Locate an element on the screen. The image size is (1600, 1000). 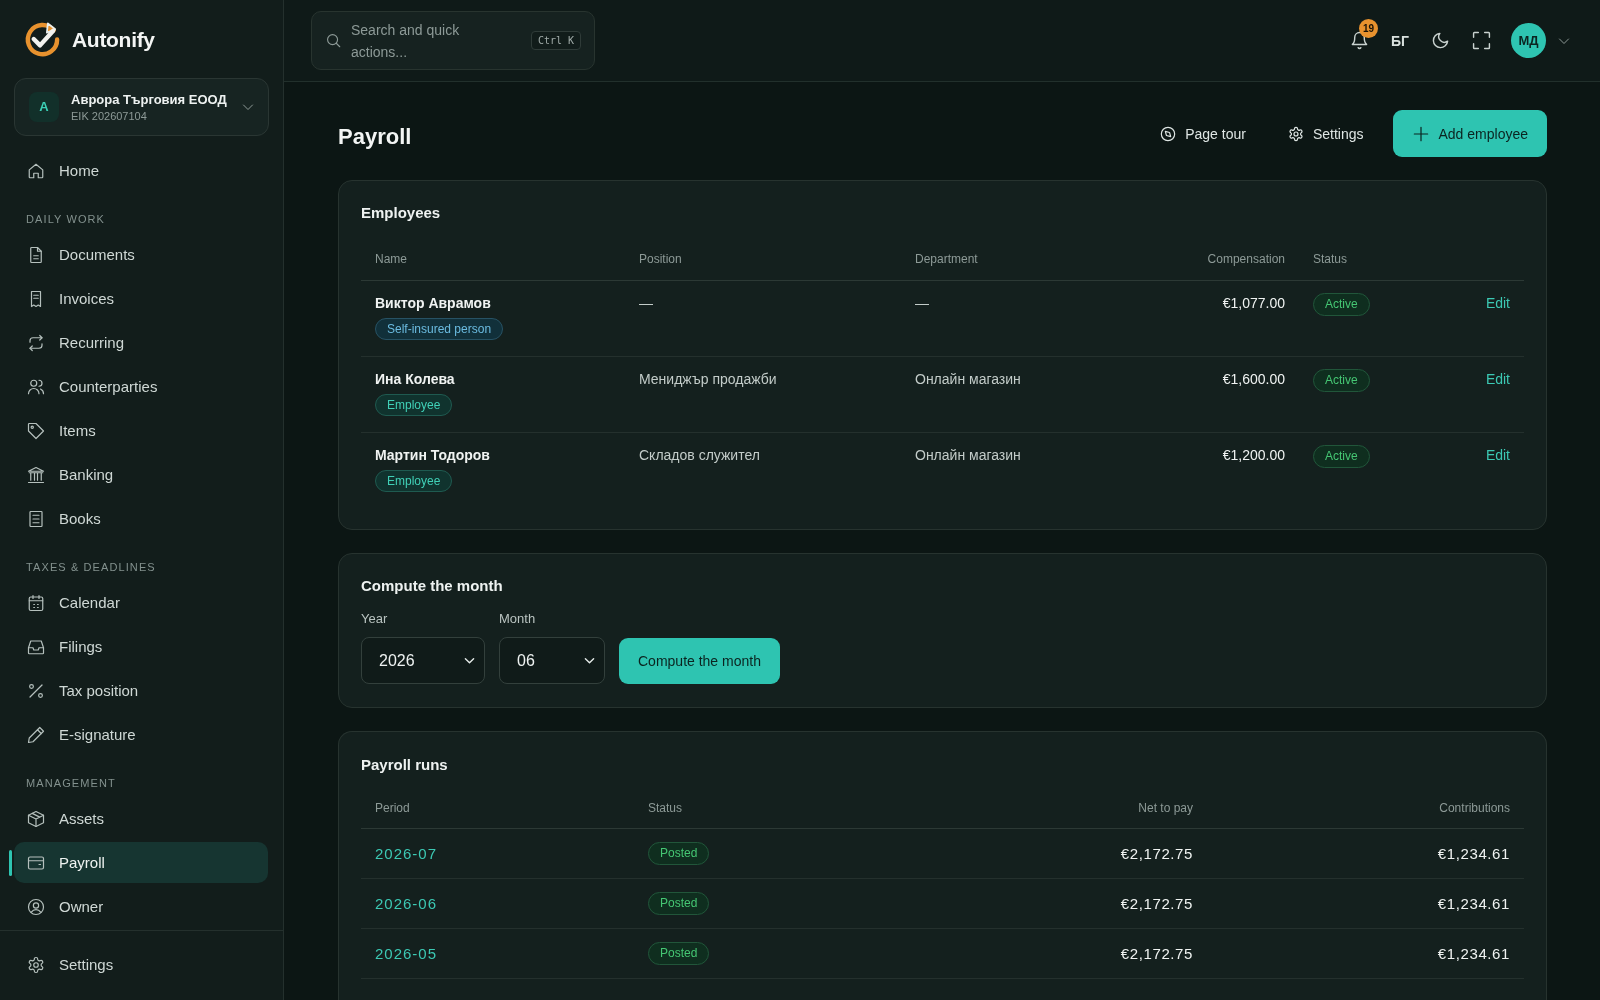
page-title: Payroll is located at coordinates (375, 136).